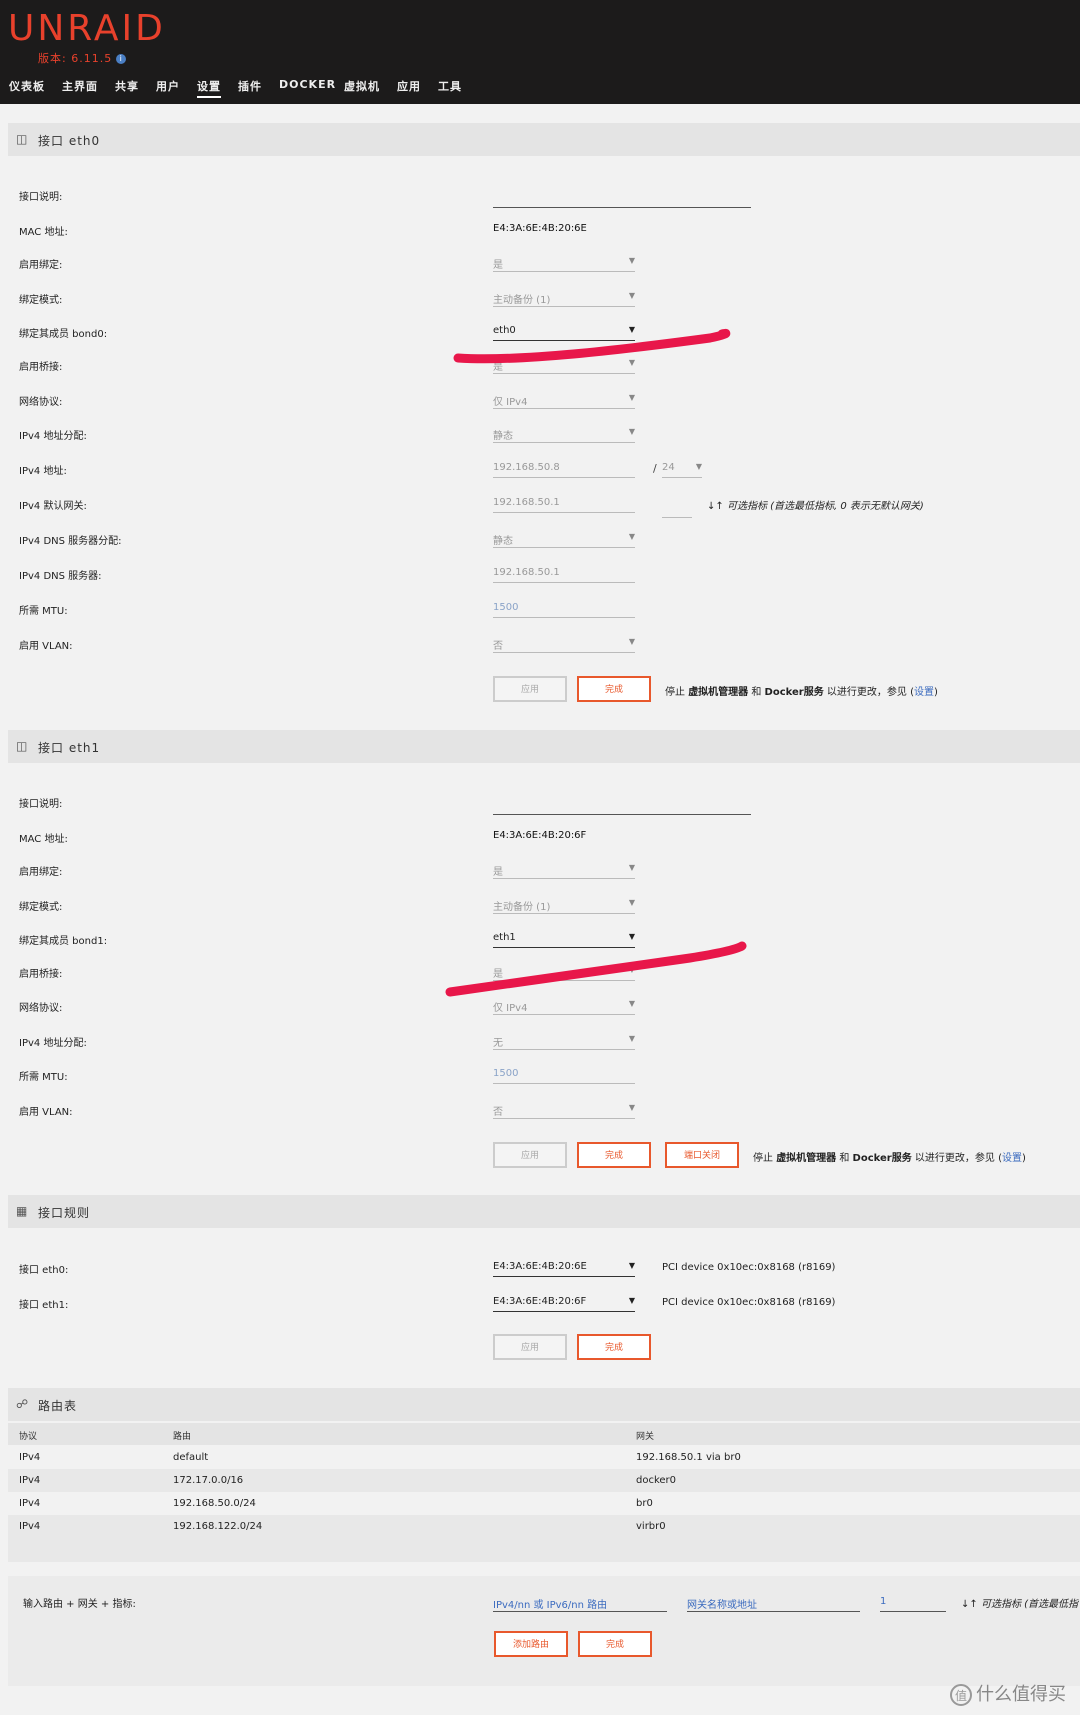 Image resolution: width=1080 pixels, height=1715 pixels. Describe the element at coordinates (531, 1644) in the screenshot. I see `add-route-button: 添加路由` at that location.